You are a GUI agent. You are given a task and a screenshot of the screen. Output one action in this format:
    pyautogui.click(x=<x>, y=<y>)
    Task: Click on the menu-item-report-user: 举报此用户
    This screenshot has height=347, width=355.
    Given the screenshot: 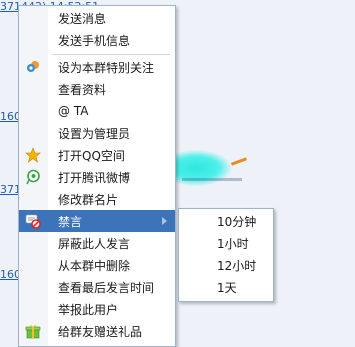 What is the action you would take?
    pyautogui.click(x=97, y=309)
    